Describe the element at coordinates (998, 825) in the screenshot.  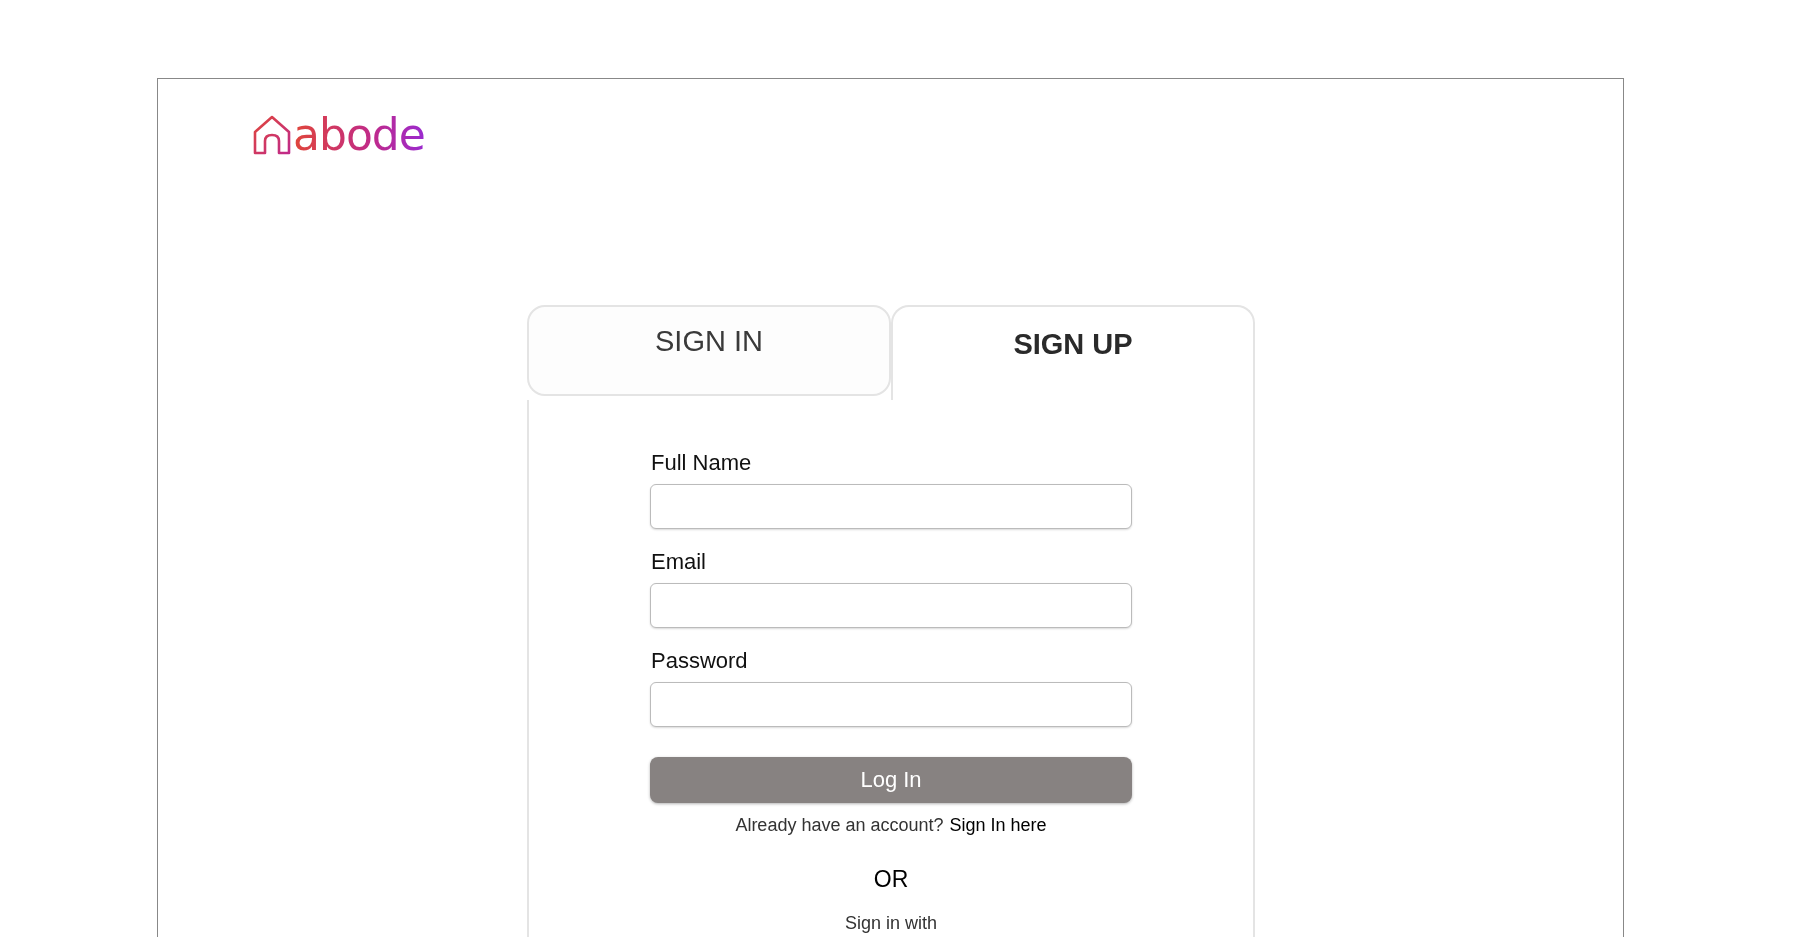
I see `sign-in-link: Sign In here` at that location.